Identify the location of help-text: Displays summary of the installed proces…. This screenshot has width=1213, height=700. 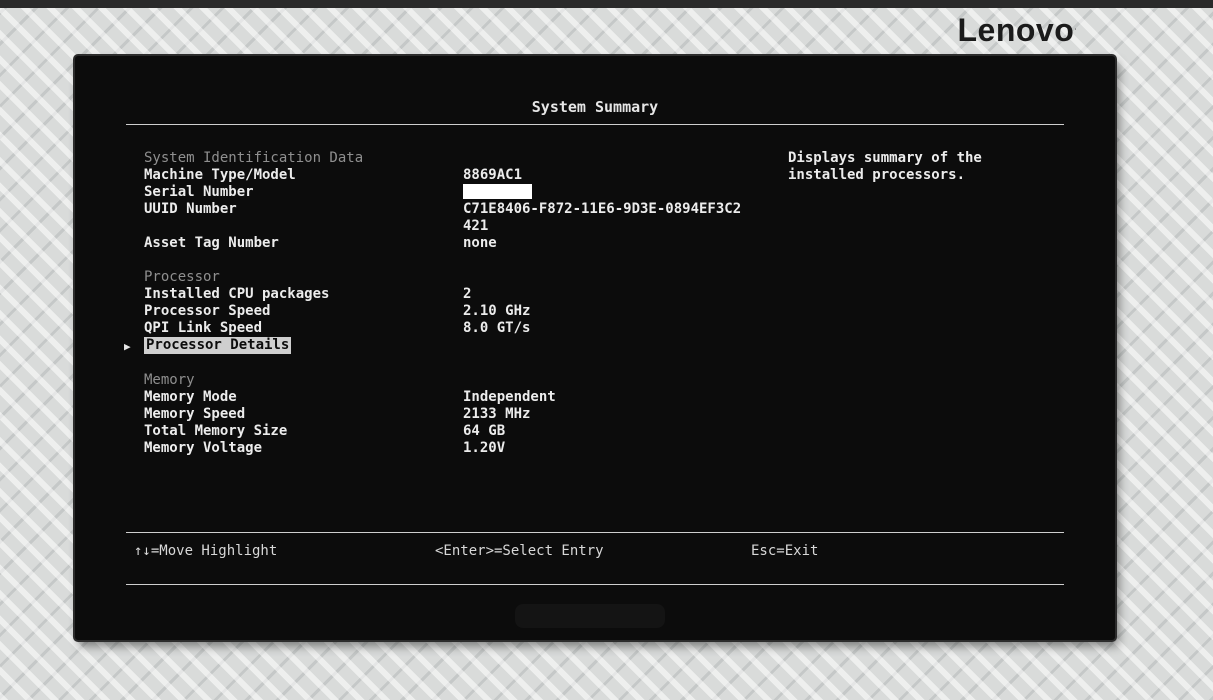
(908, 167).